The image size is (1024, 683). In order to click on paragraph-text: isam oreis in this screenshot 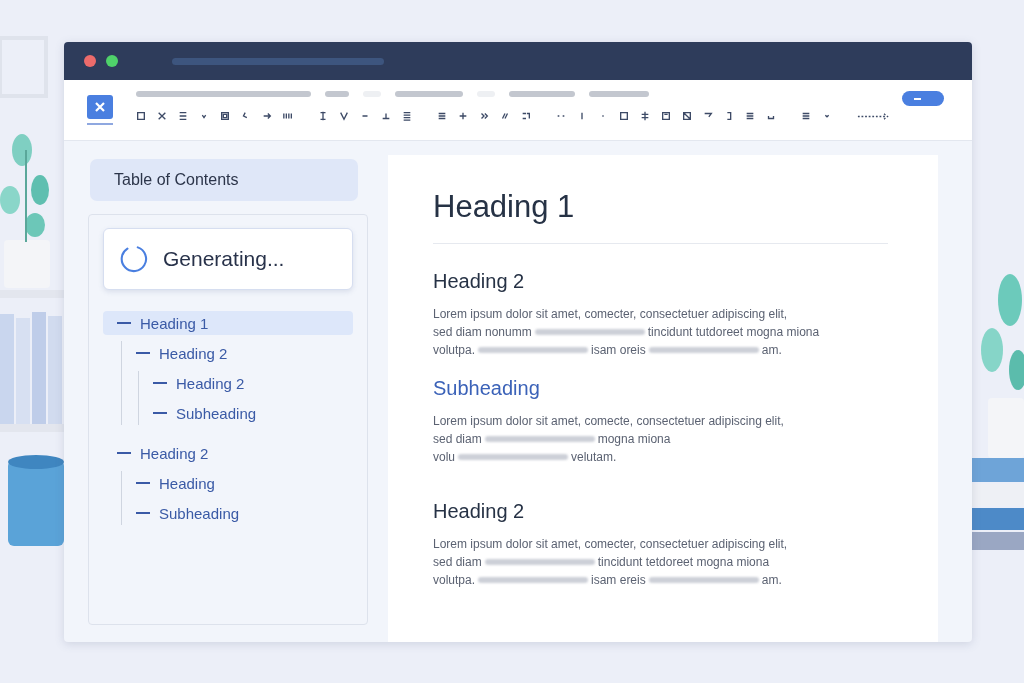, I will do `click(618, 350)`.